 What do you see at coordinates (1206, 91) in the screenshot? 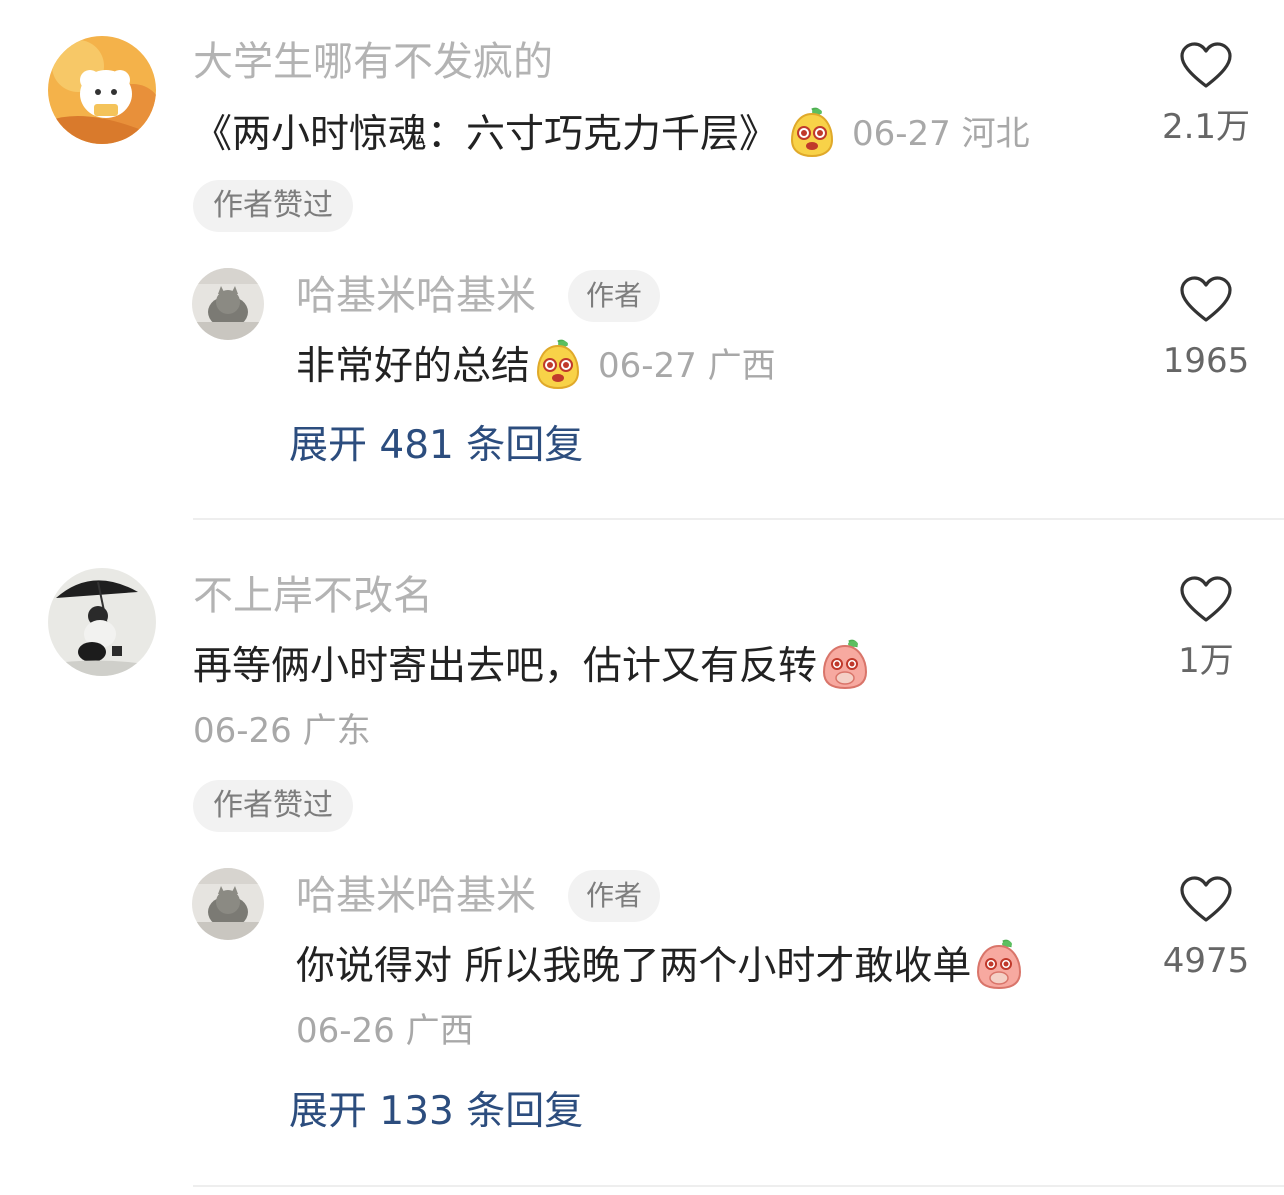
I see `like-button: 2.1万` at bounding box center [1206, 91].